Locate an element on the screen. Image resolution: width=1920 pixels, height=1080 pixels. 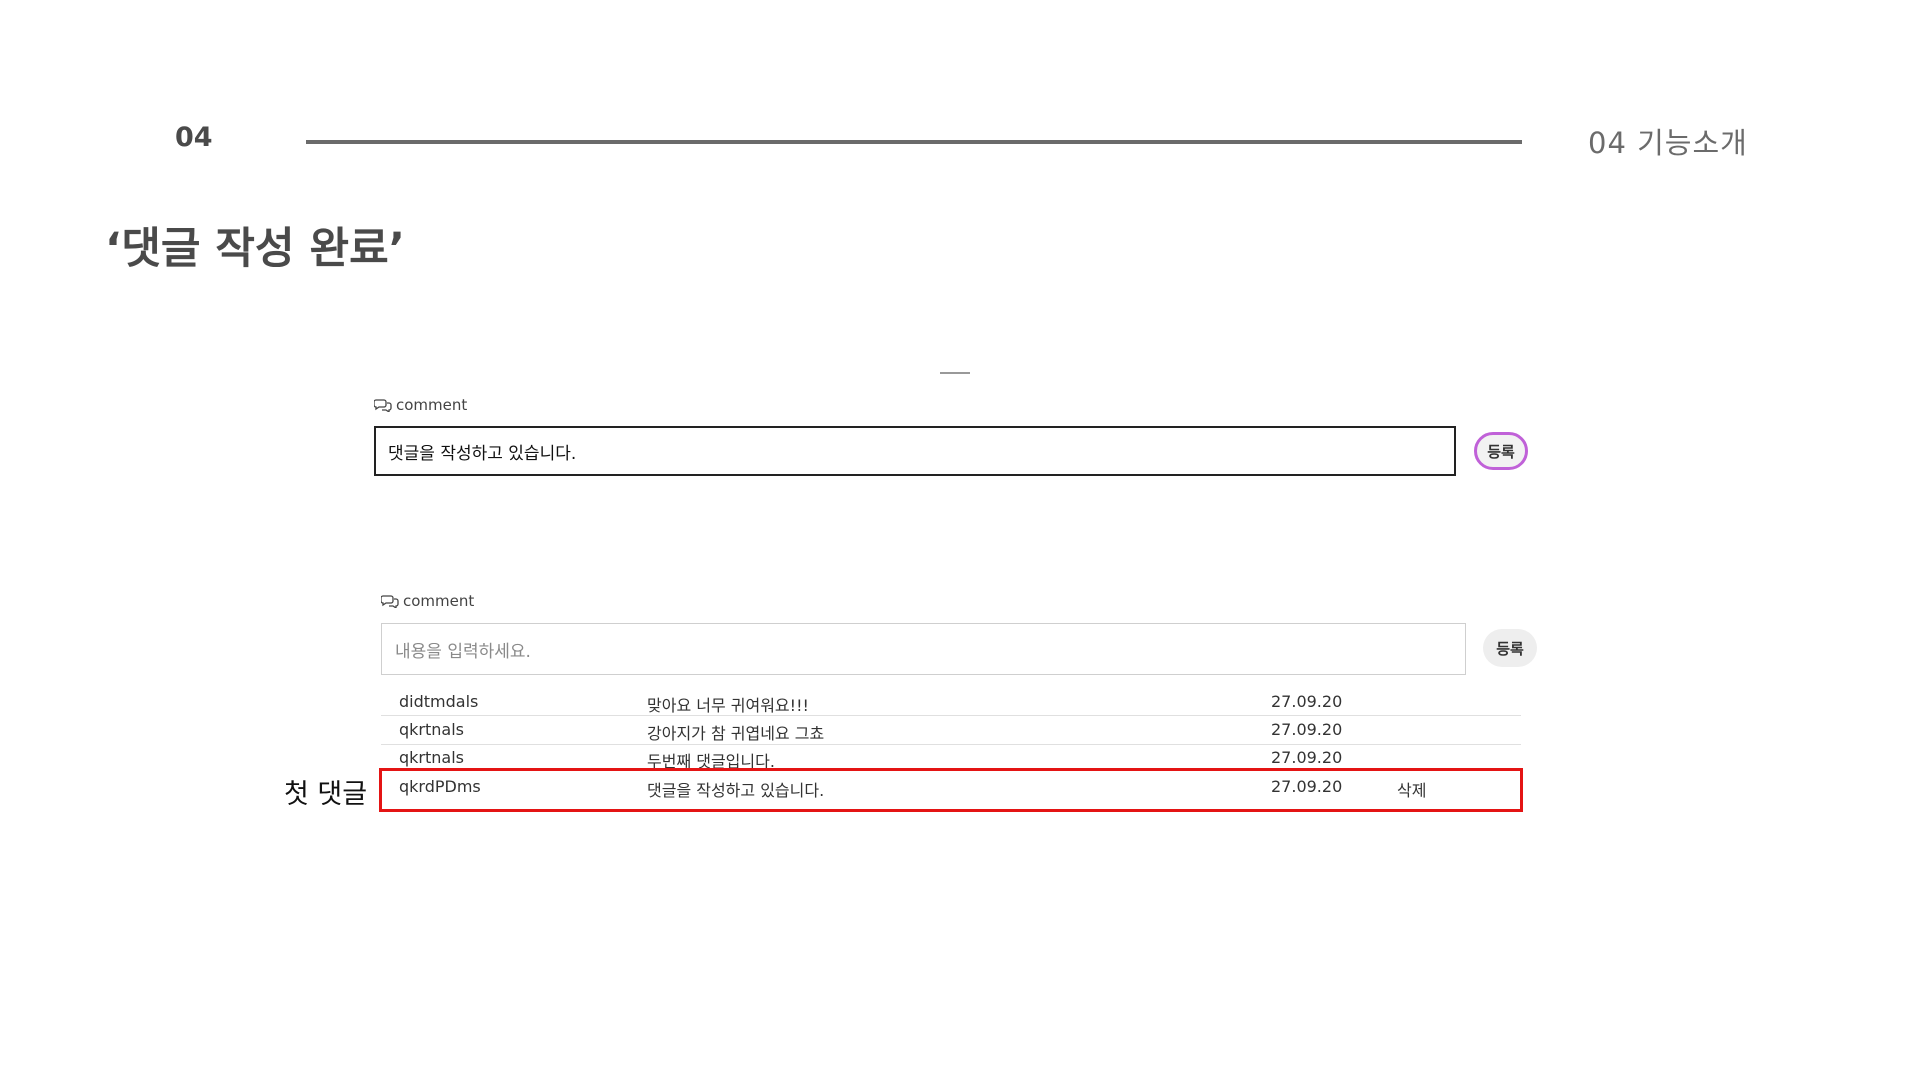
comment-row: qkrtnals 강아지가 참 귀엽네요 그쵸 27.09.20 is located at coordinates (951, 730).